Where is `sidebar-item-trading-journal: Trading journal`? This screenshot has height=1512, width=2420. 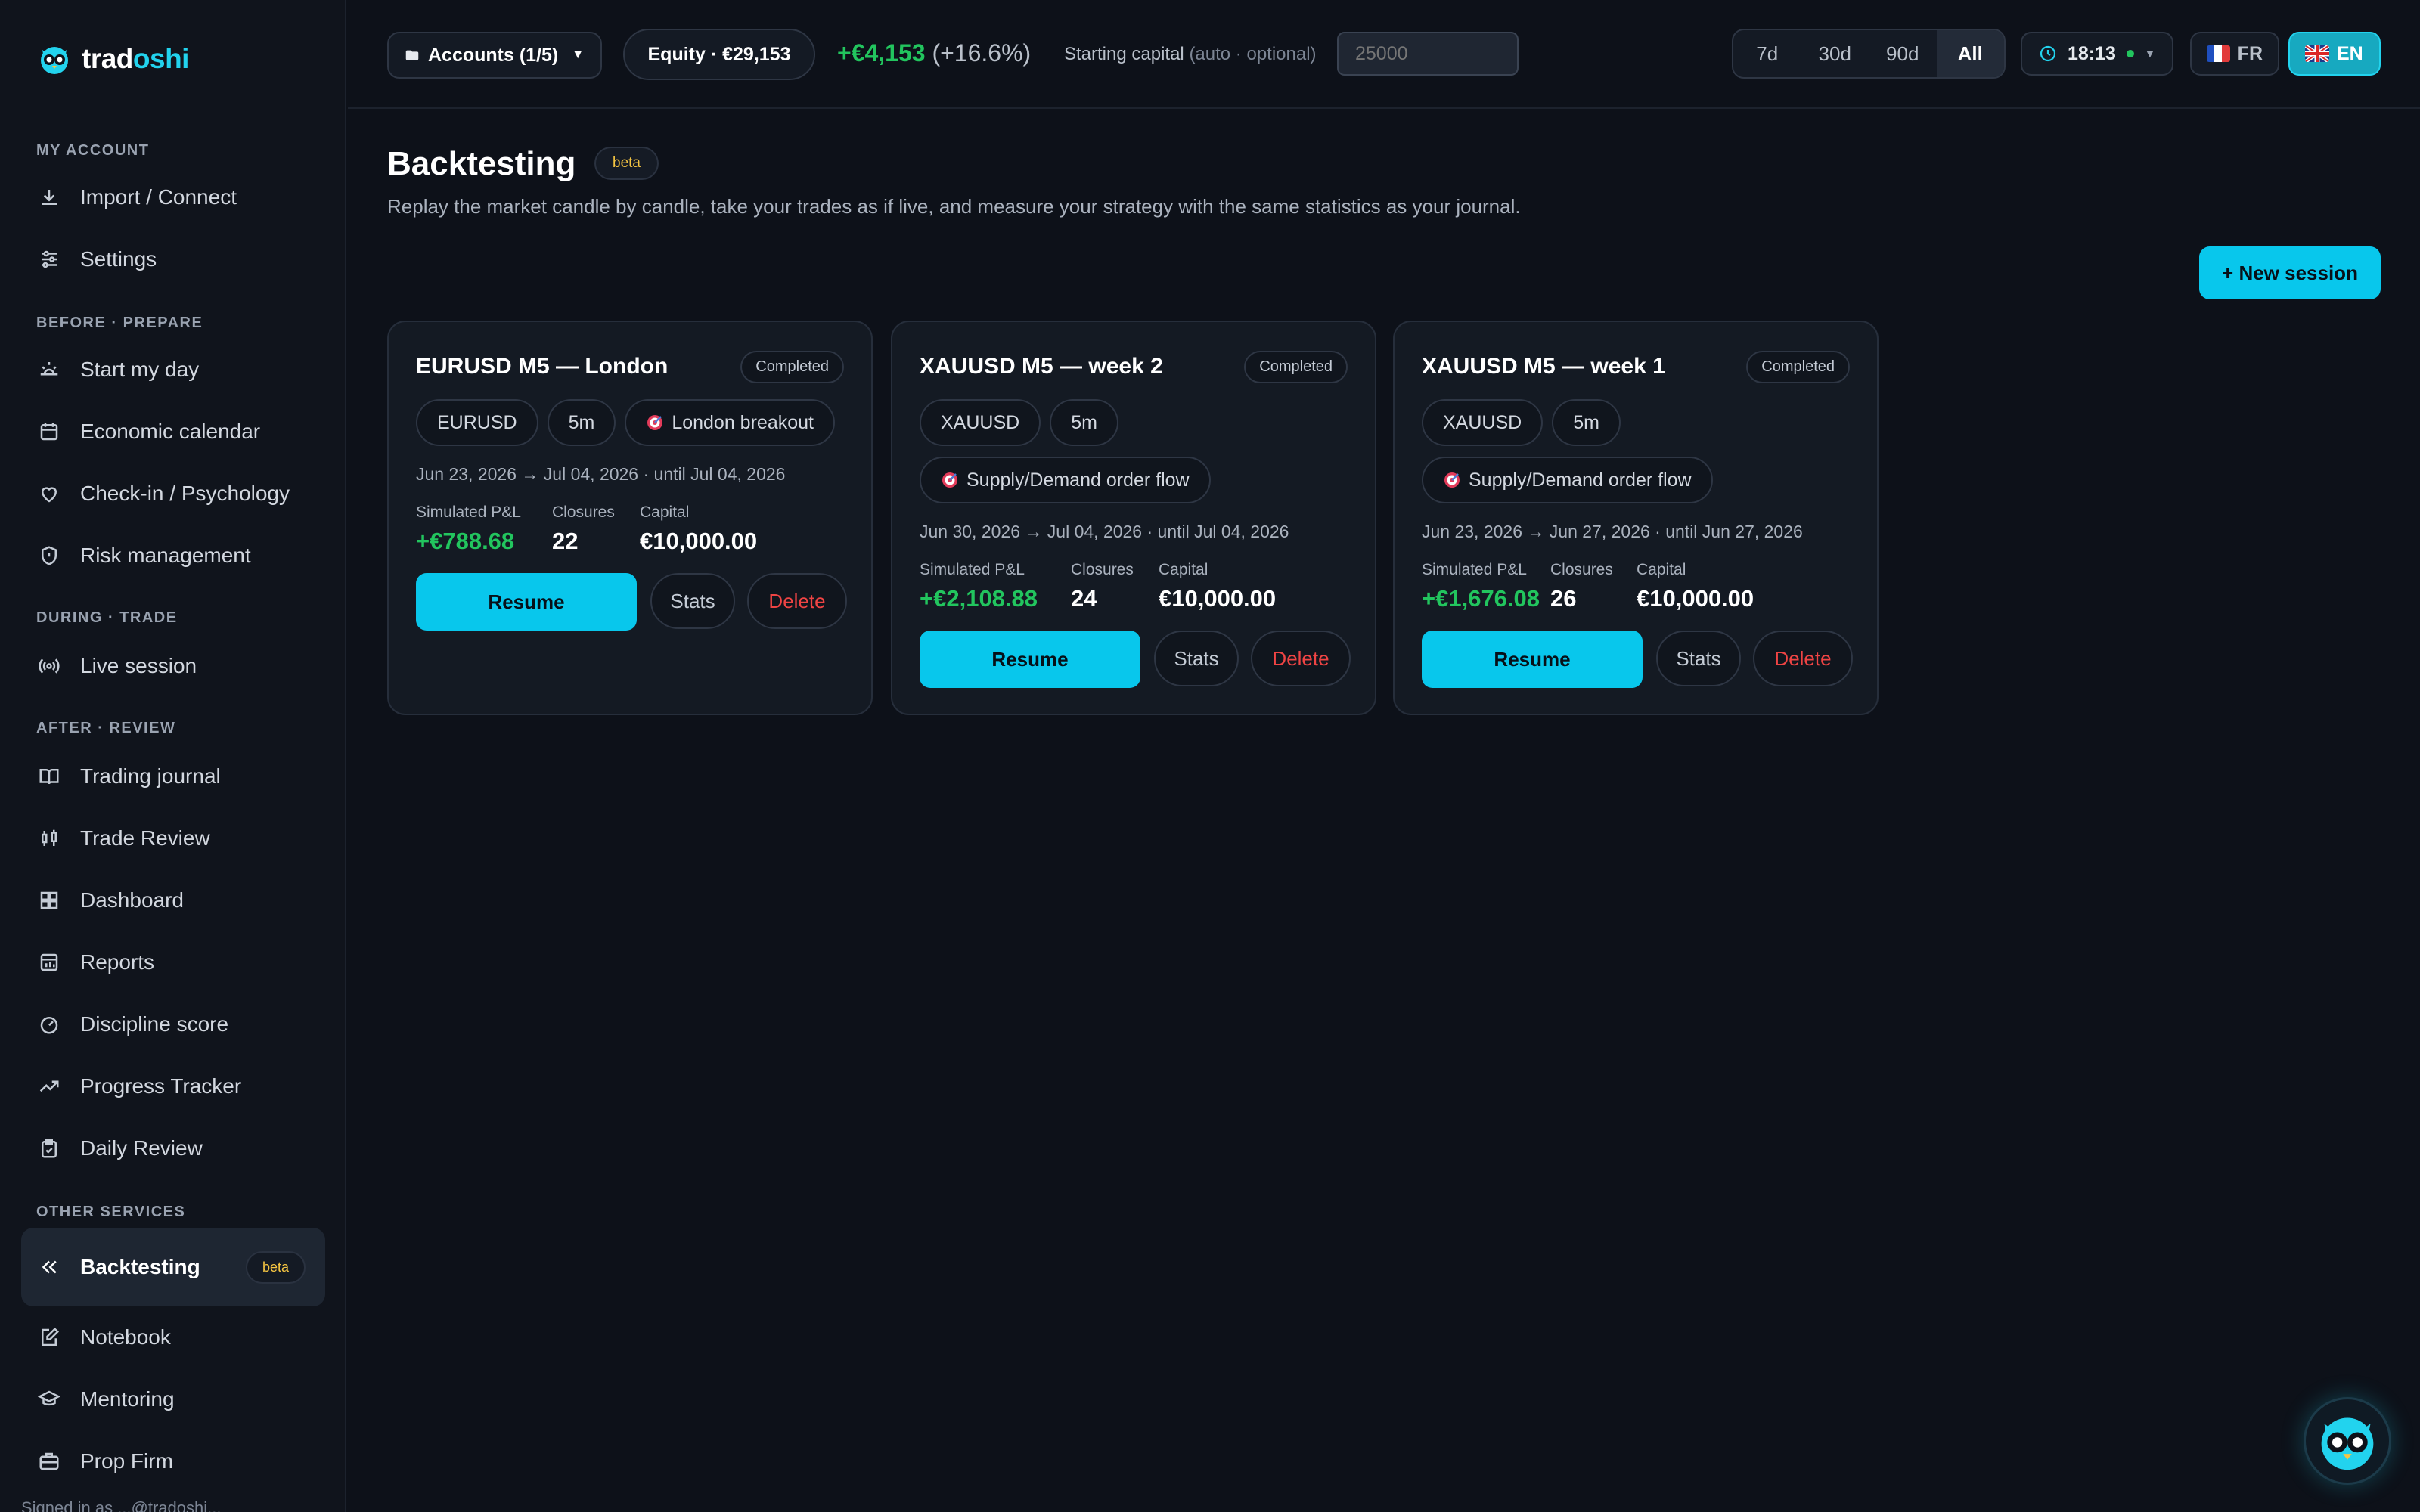 sidebar-item-trading-journal: Trading journal is located at coordinates (173, 777).